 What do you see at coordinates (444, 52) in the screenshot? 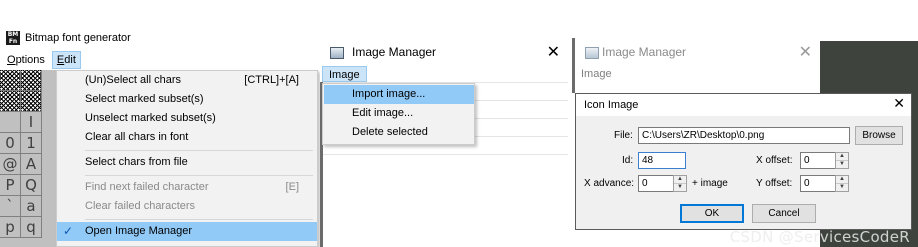
I see `title-bar: Image Manager ✕` at bounding box center [444, 52].